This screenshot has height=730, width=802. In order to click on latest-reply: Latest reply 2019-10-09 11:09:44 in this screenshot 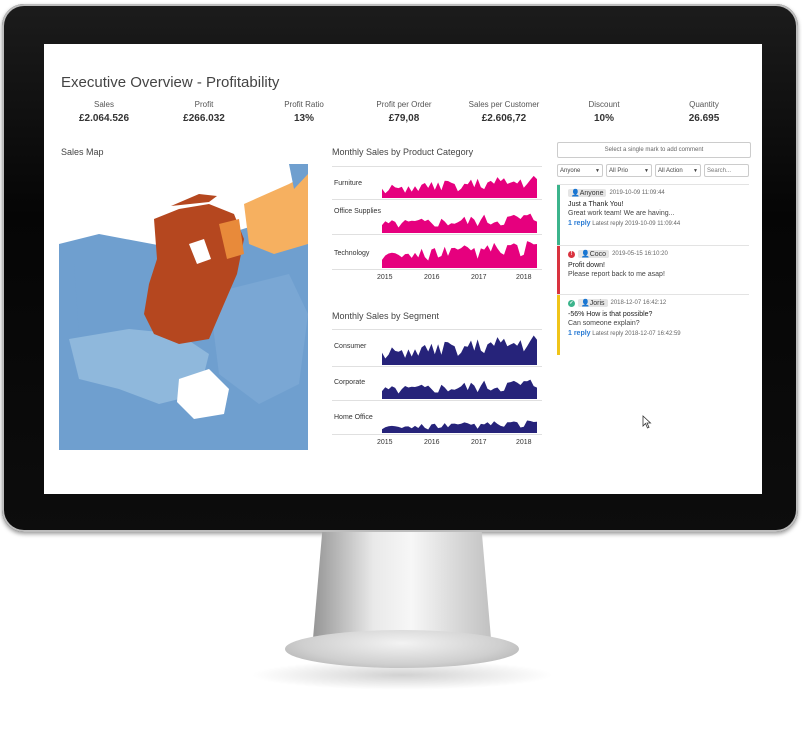, I will do `click(636, 224)`.